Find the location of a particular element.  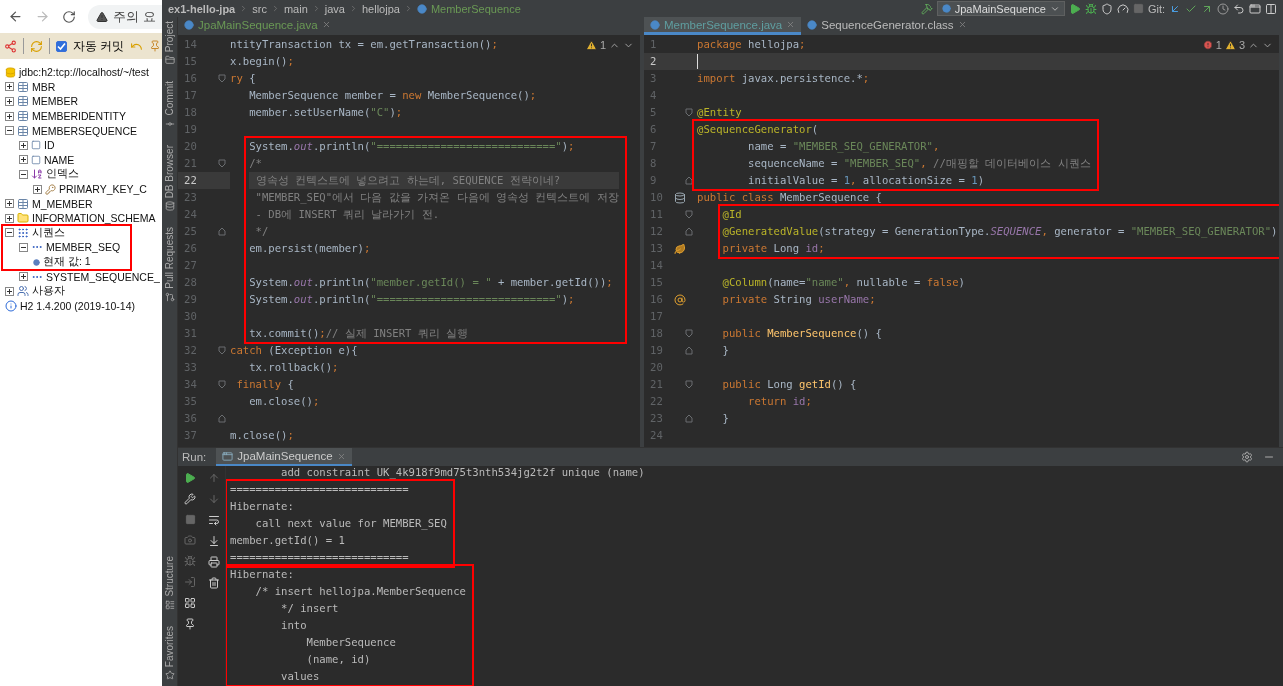

back-icon is located at coordinates (15, 16).